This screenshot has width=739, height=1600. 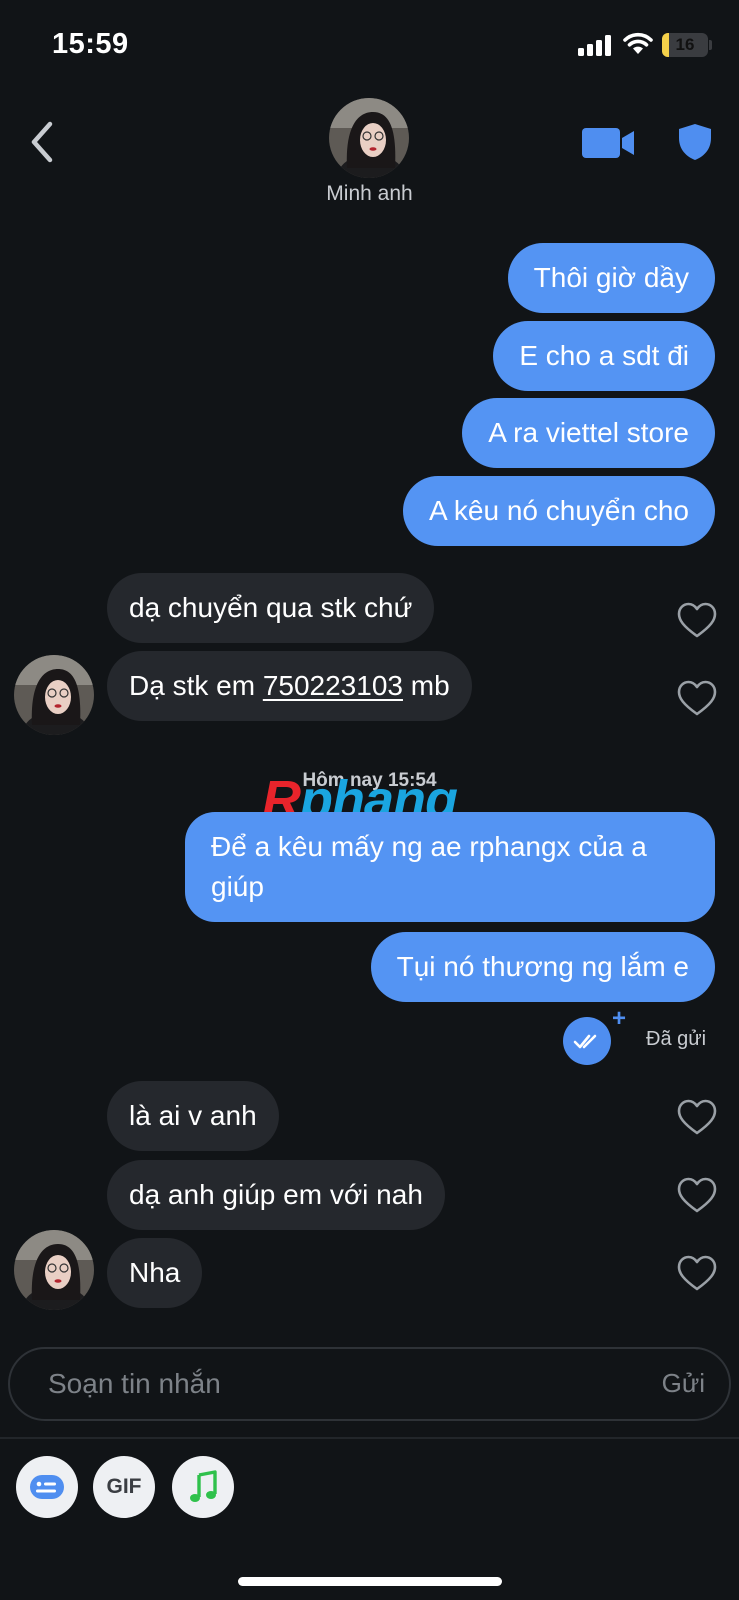 What do you see at coordinates (426, 685) in the screenshot?
I see `message-text: mb` at bounding box center [426, 685].